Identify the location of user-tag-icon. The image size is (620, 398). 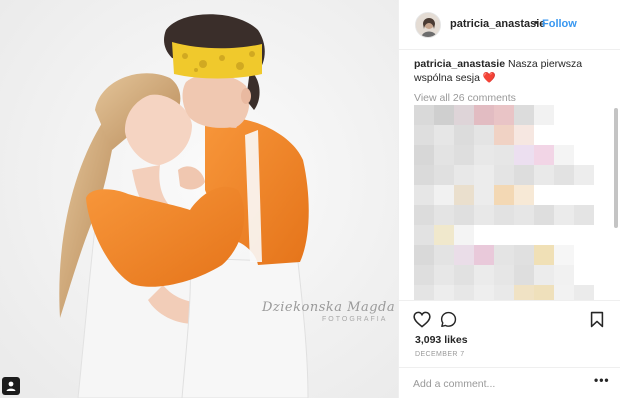
(11, 386).